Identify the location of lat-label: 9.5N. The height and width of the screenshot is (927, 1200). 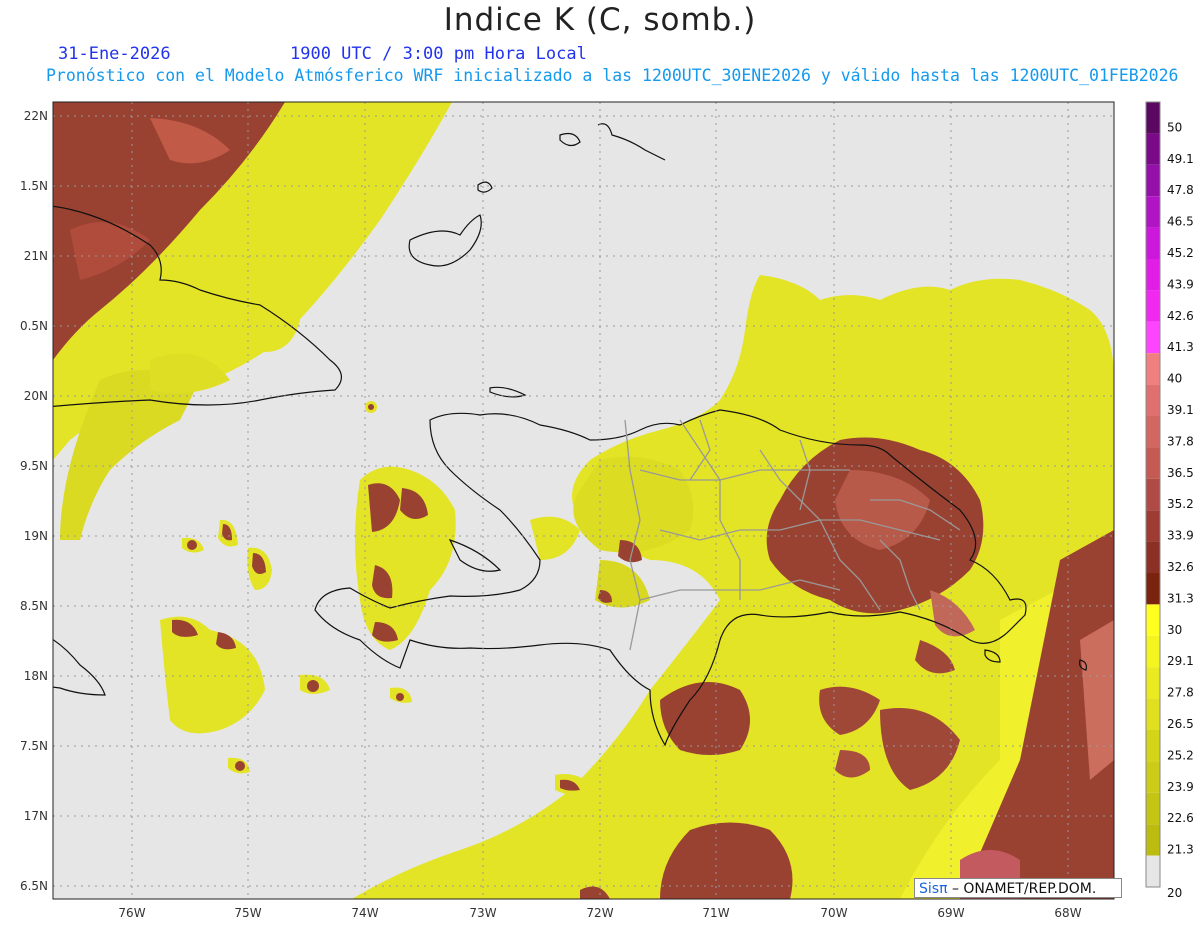
(34, 466).